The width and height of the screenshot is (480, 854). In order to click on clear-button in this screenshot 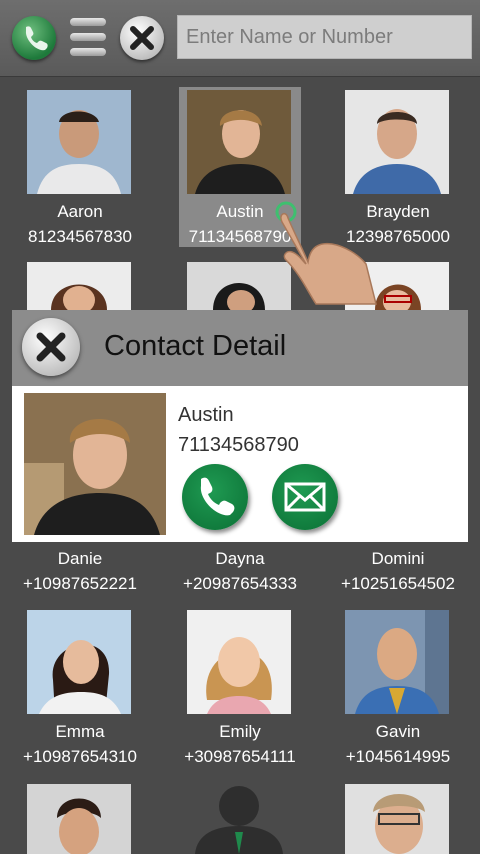, I will do `click(142, 38)`.